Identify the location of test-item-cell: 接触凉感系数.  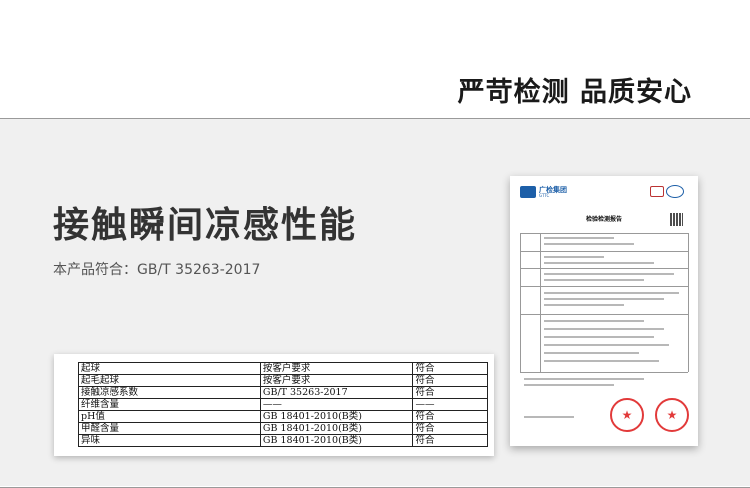
(169, 392).